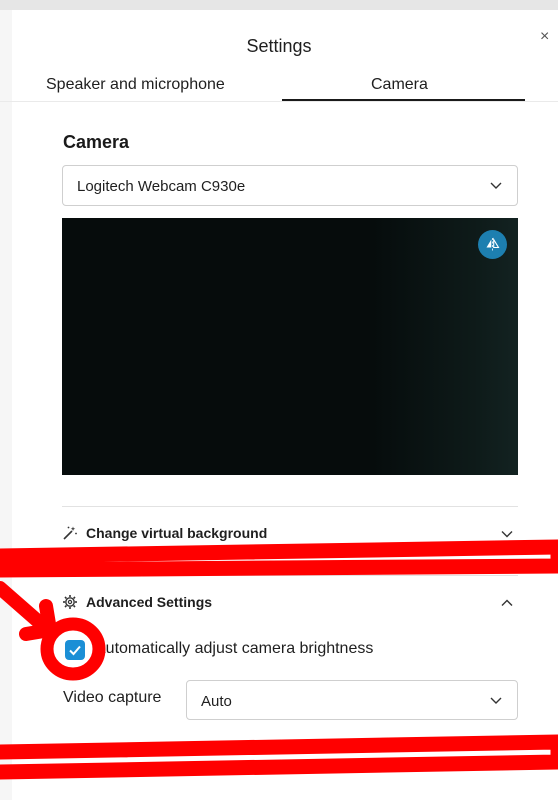  What do you see at coordinates (216, 701) in the screenshot?
I see `video-capture-value: Auto` at bounding box center [216, 701].